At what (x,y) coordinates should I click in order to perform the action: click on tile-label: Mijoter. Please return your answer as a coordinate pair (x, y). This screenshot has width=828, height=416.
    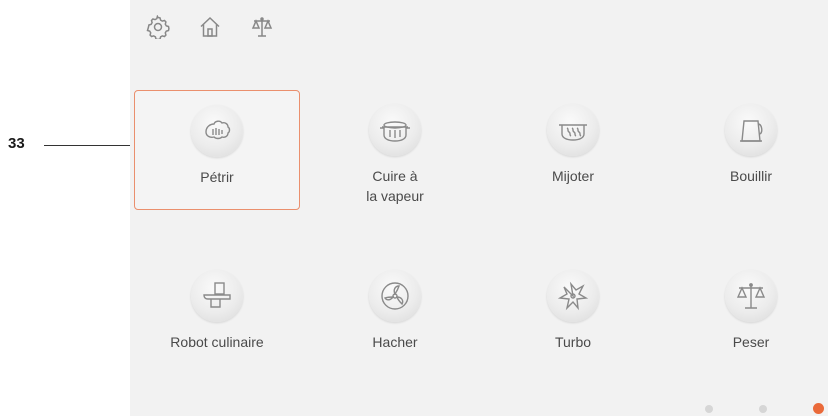
    Looking at the image, I should click on (572, 176).